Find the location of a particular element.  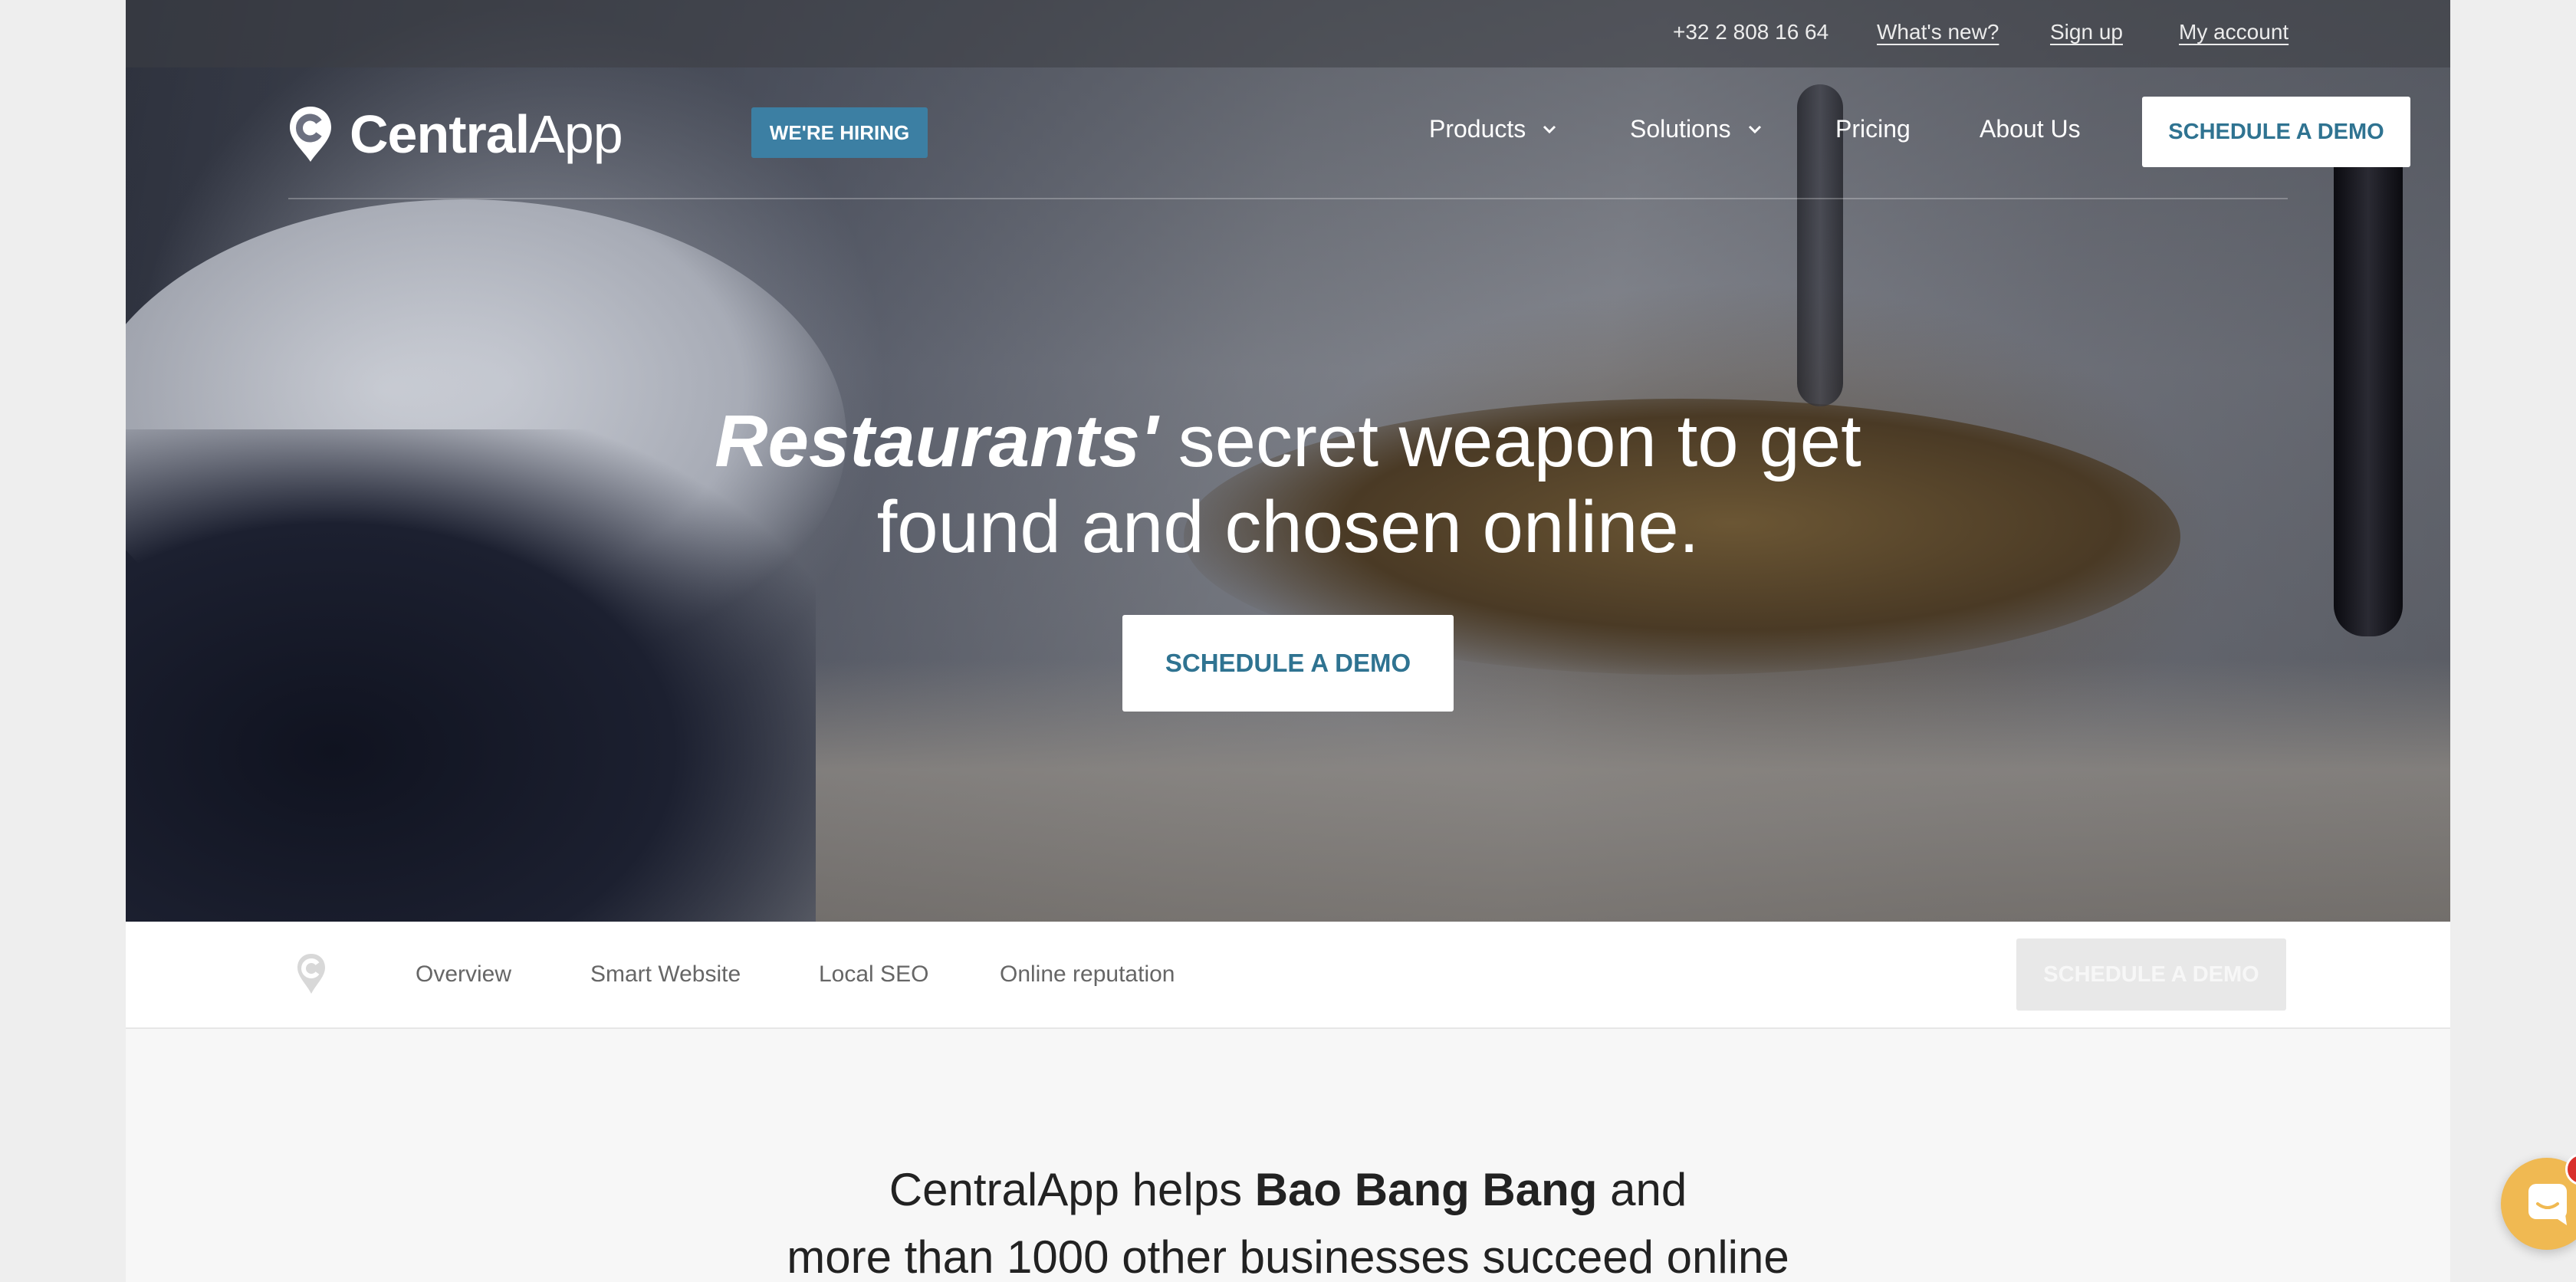

chat-icon is located at coordinates (2548, 1204).